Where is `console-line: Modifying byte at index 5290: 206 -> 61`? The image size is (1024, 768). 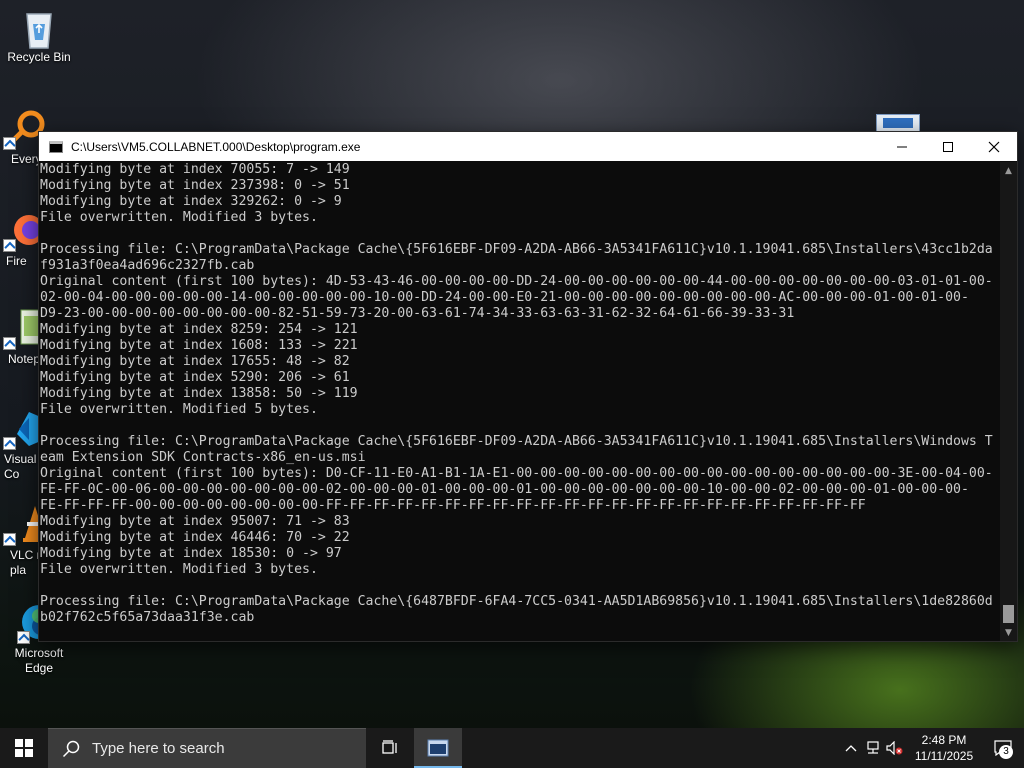
console-line: Modifying byte at index 5290: 206 -> 61 is located at coordinates (195, 377).